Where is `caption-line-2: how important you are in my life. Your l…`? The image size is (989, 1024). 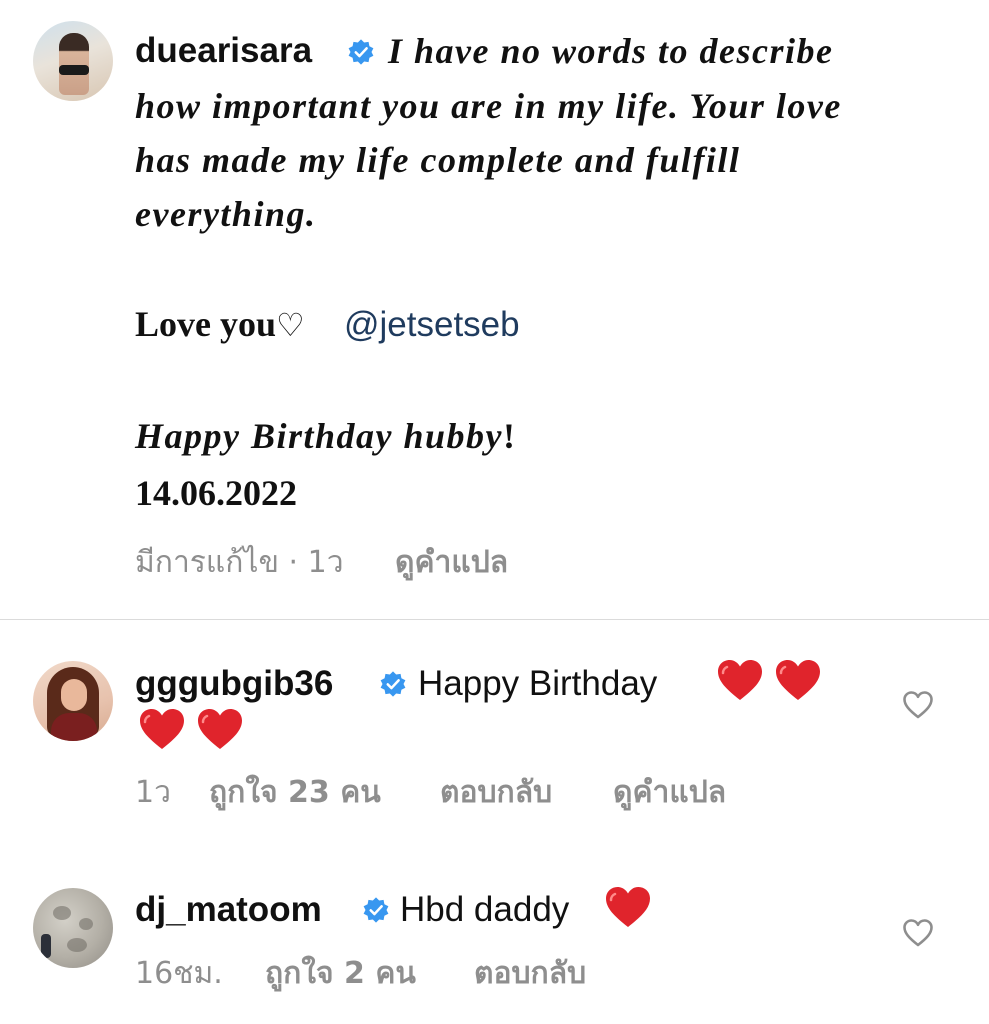
caption-line-2: how important you are in my life. Your l… is located at coordinates (488, 106).